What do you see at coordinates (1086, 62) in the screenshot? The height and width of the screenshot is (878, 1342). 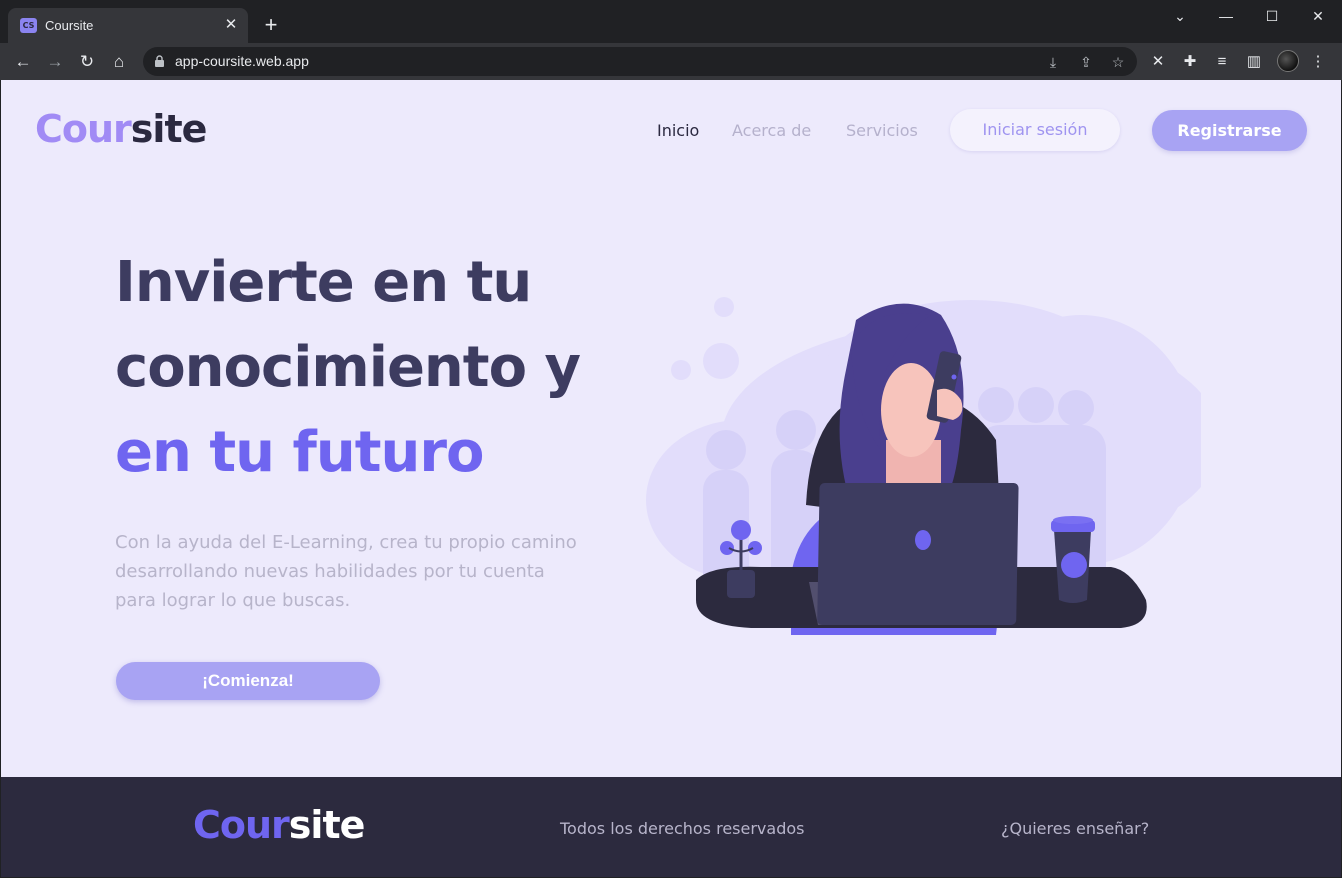 I see `share-icon: ⇪` at bounding box center [1086, 62].